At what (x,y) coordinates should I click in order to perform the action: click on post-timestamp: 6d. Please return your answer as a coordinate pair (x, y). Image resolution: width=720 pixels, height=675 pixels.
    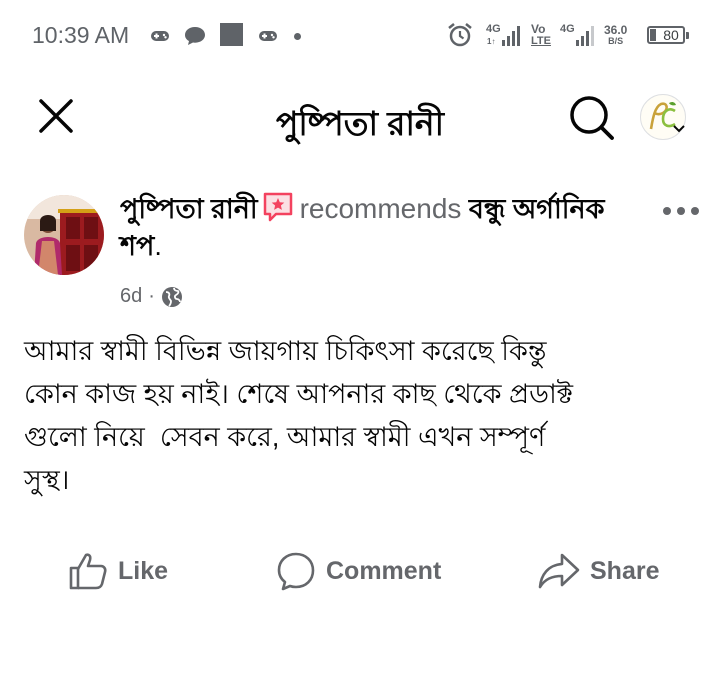
    Looking at the image, I should click on (131, 296).